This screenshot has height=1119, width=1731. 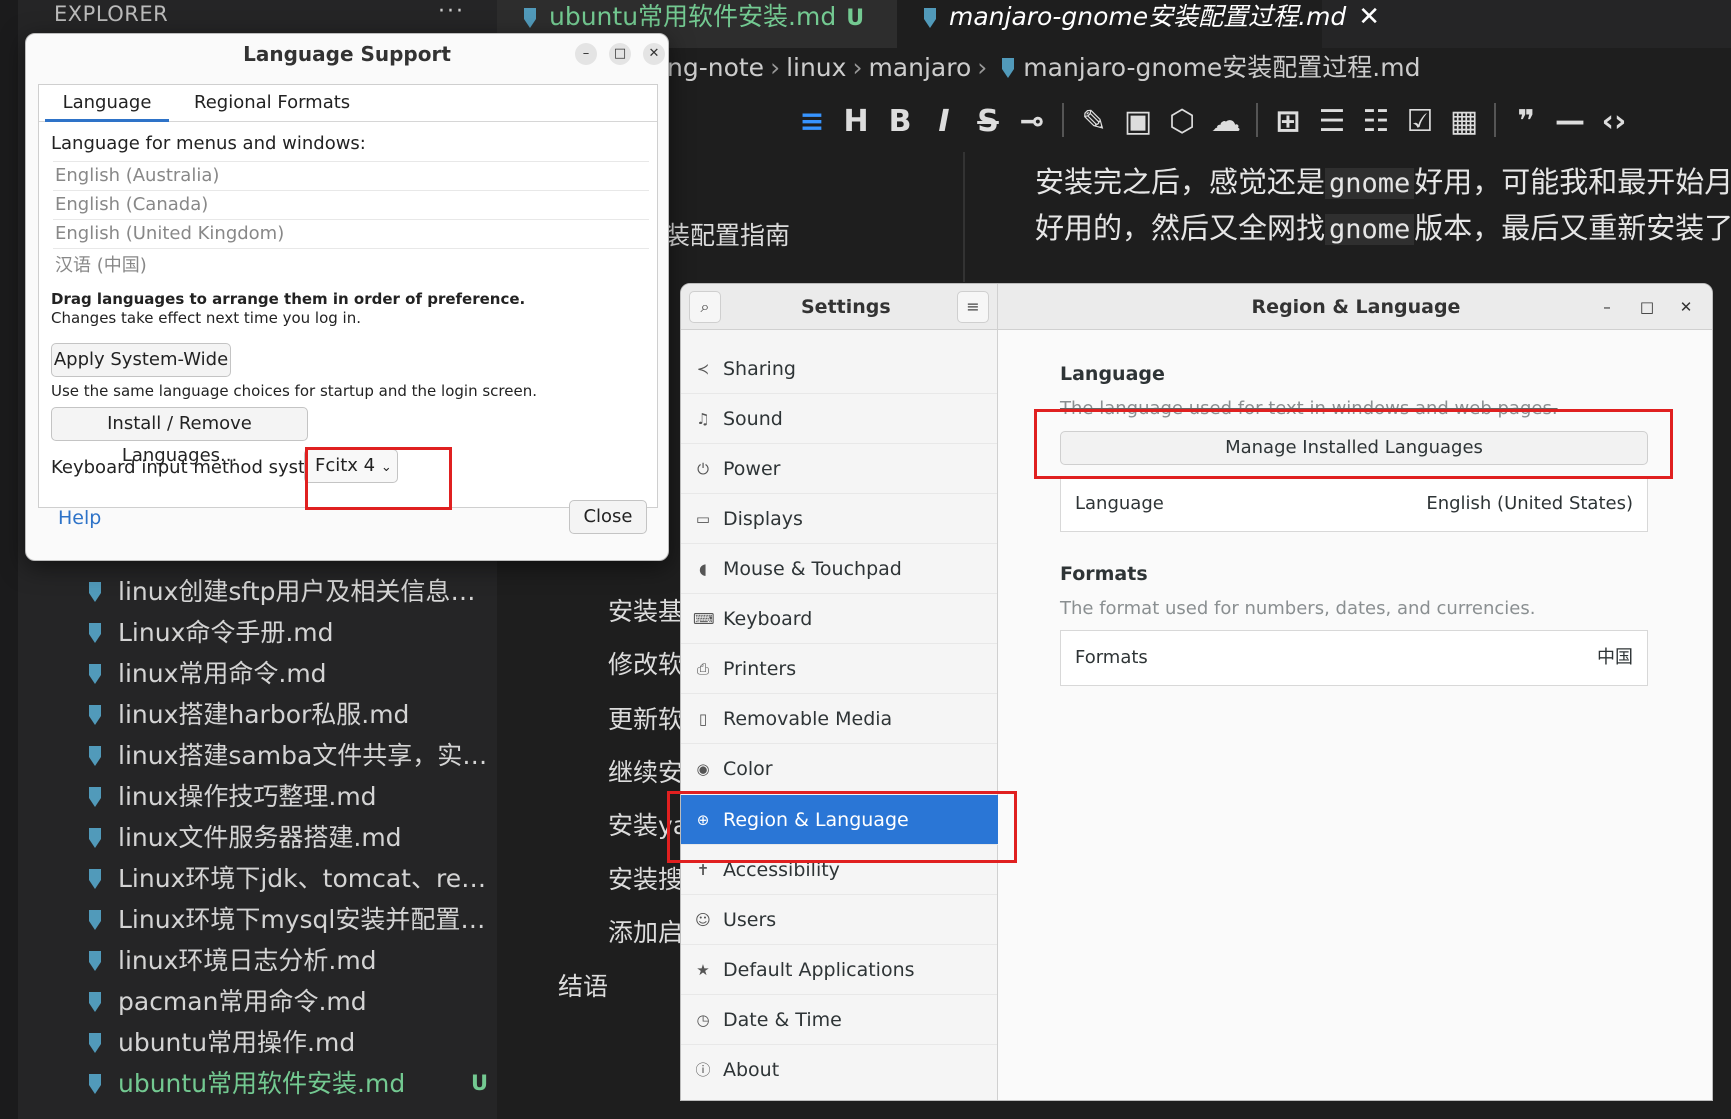 What do you see at coordinates (900, 122) in the screenshot?
I see `bold-icon: B` at bounding box center [900, 122].